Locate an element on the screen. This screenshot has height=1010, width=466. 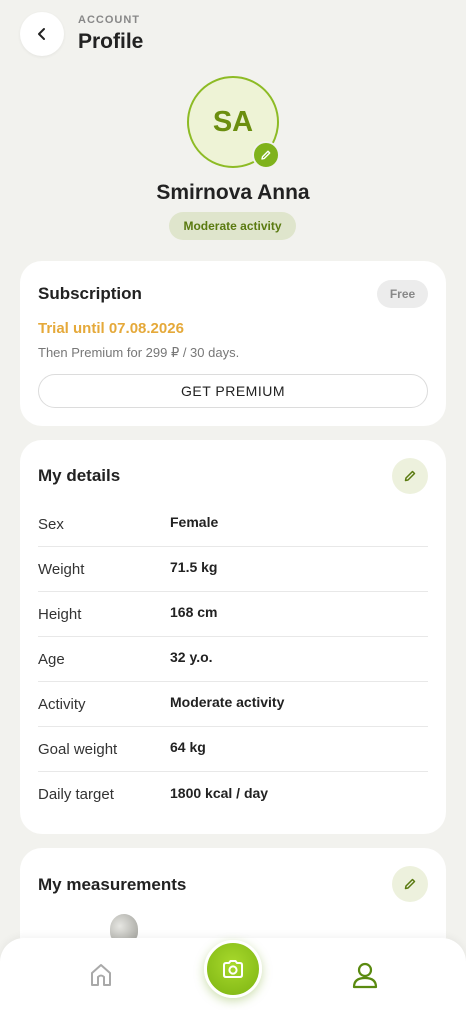
row-value: 71.5 kg is located at coordinates (194, 567).